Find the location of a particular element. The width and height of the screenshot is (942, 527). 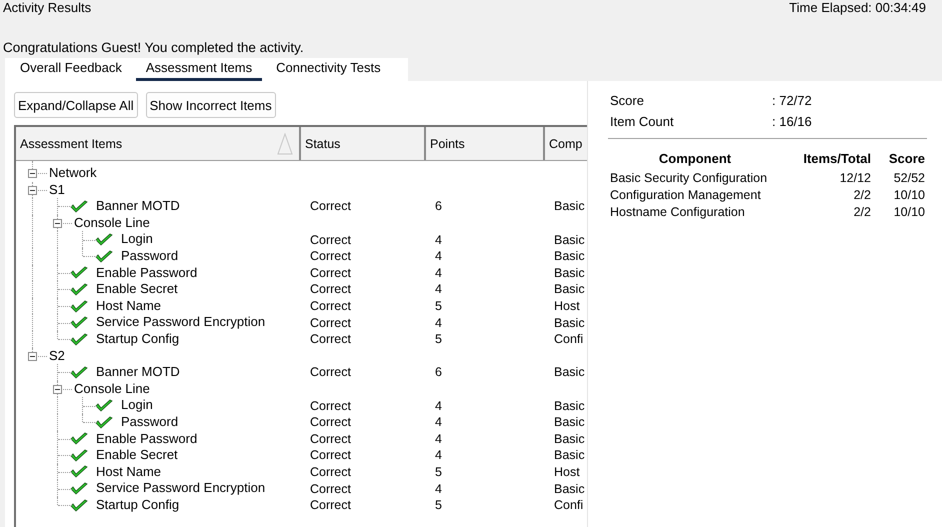

column-header: Component is located at coordinates (695, 159).